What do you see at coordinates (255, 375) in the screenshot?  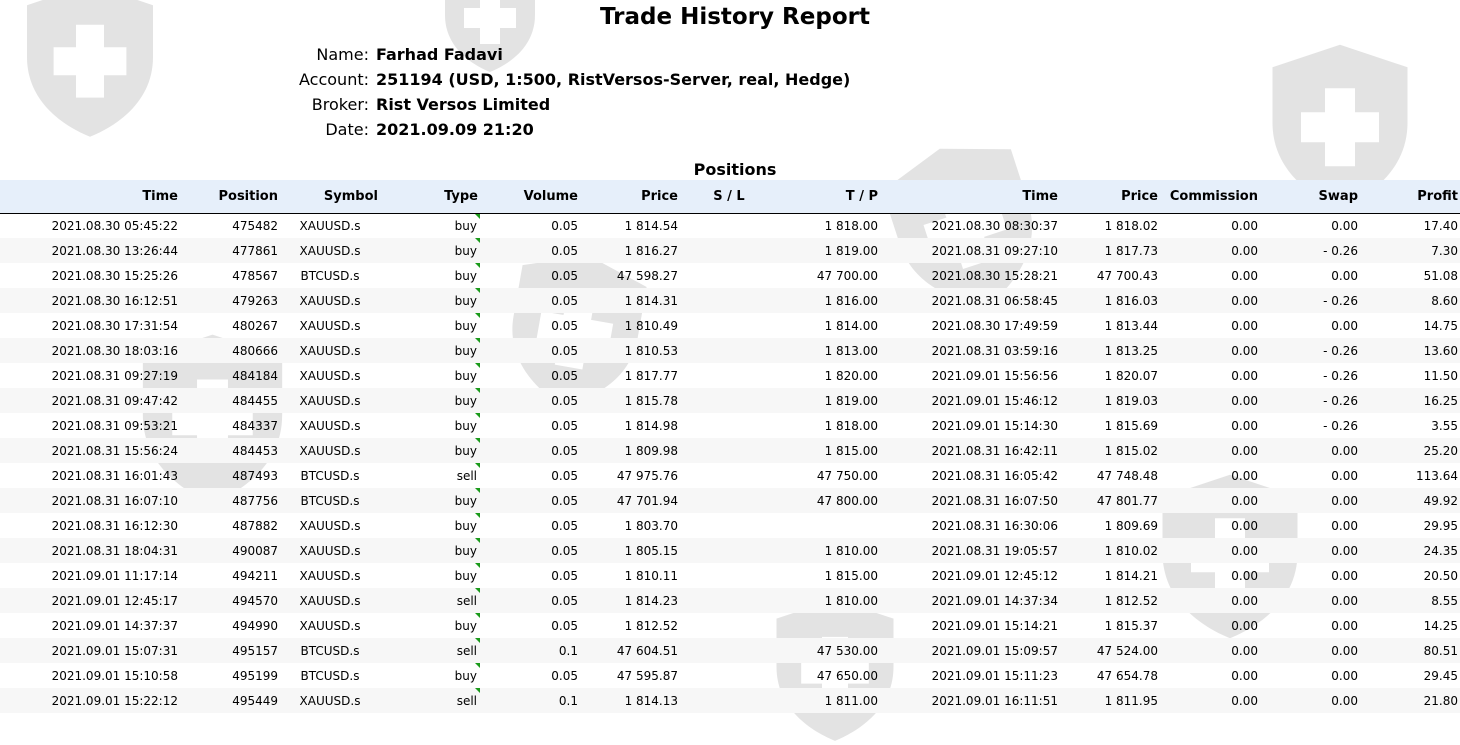 I see `table-cell: 484184` at bounding box center [255, 375].